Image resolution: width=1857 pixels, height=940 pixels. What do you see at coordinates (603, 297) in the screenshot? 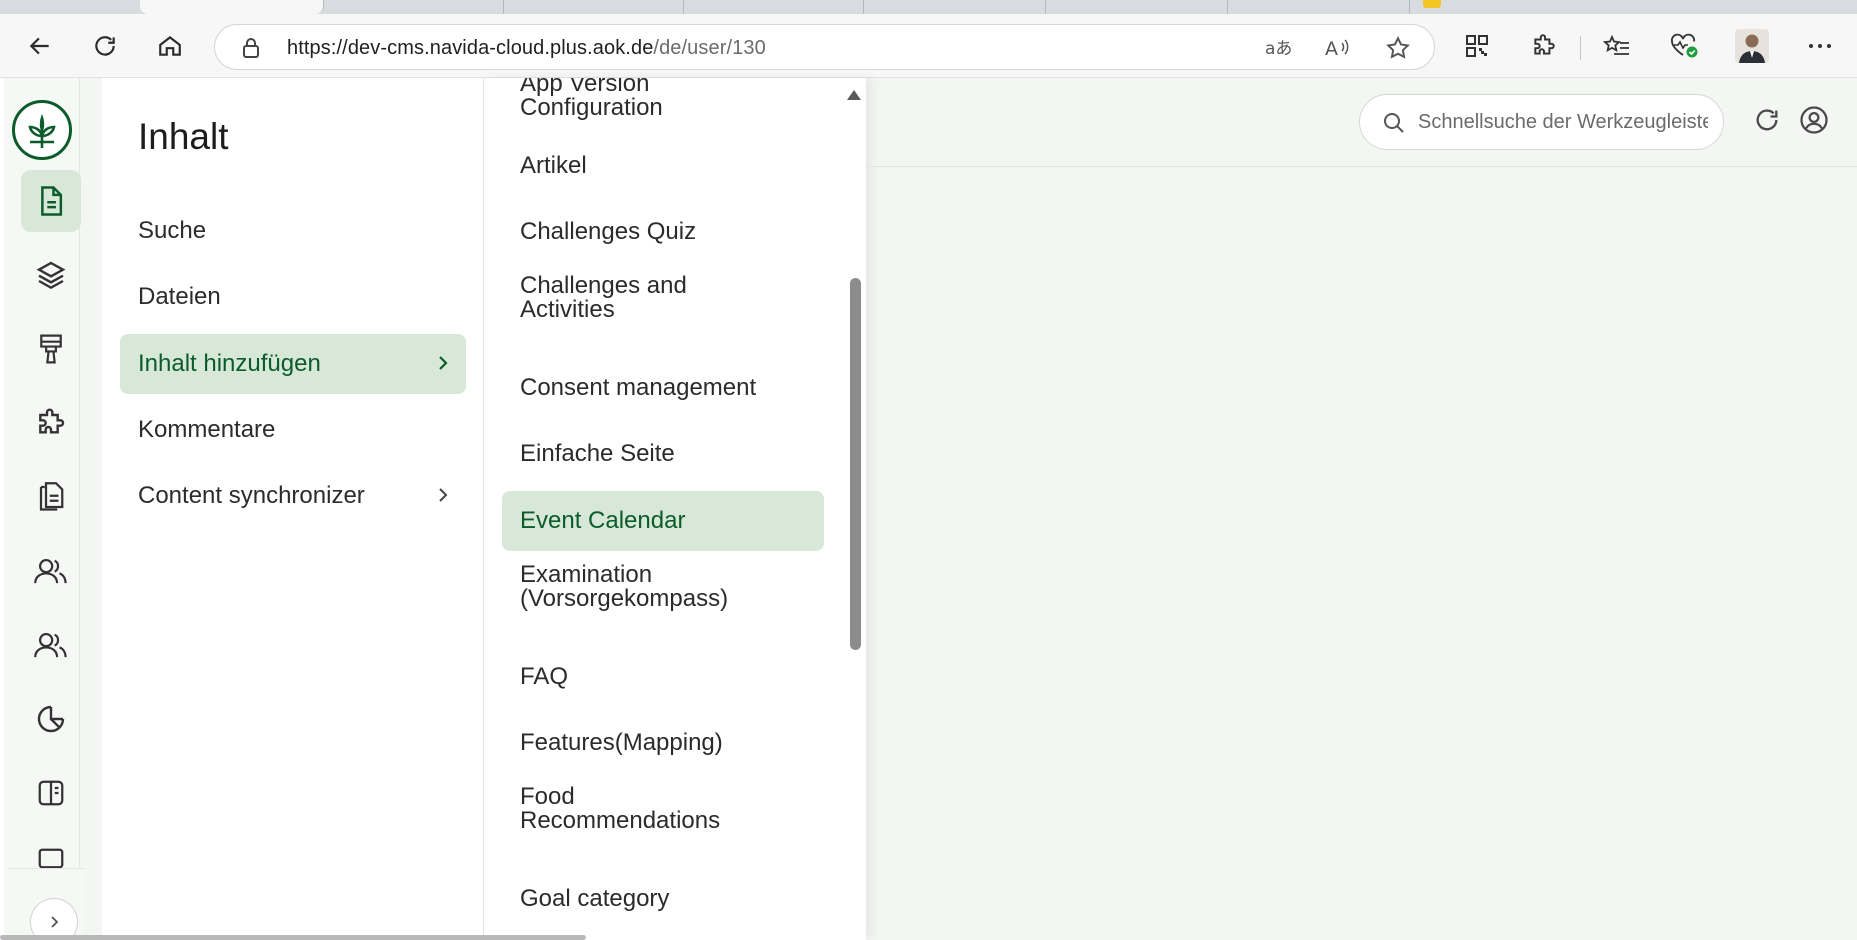
I see `content-type-label: Challenges and Activities` at bounding box center [603, 297].